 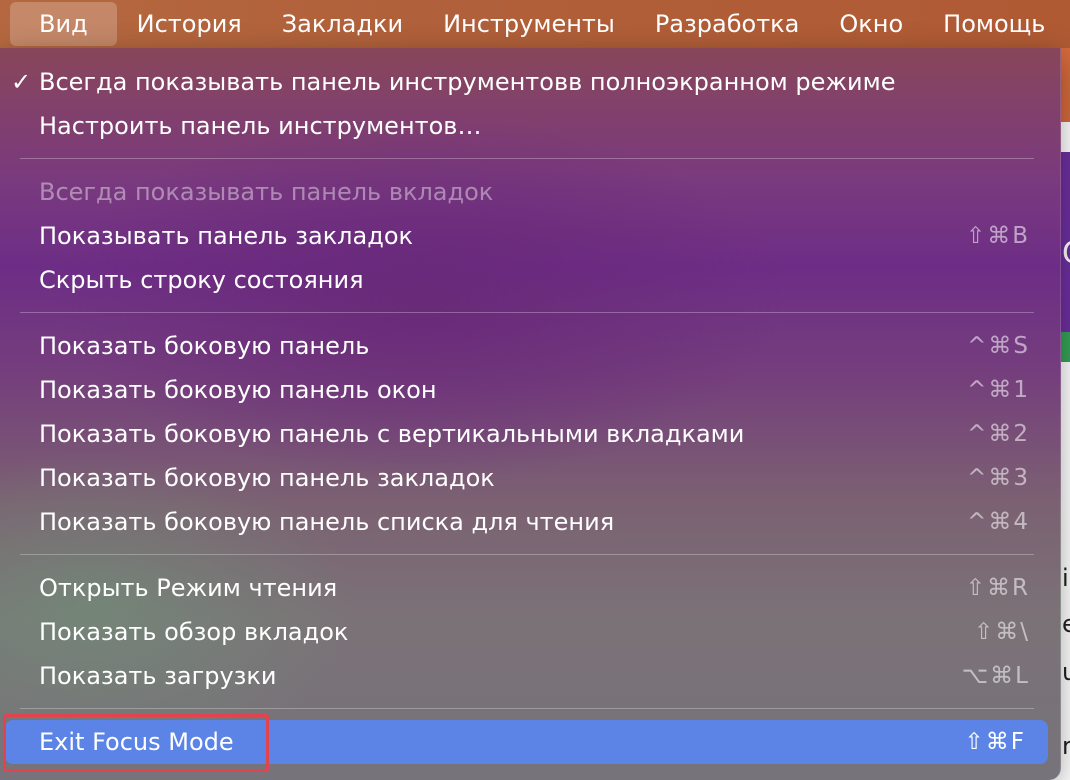 What do you see at coordinates (266, 192) in the screenshot?
I see `menu-item-label: Всегда показывать панель вкладок` at bounding box center [266, 192].